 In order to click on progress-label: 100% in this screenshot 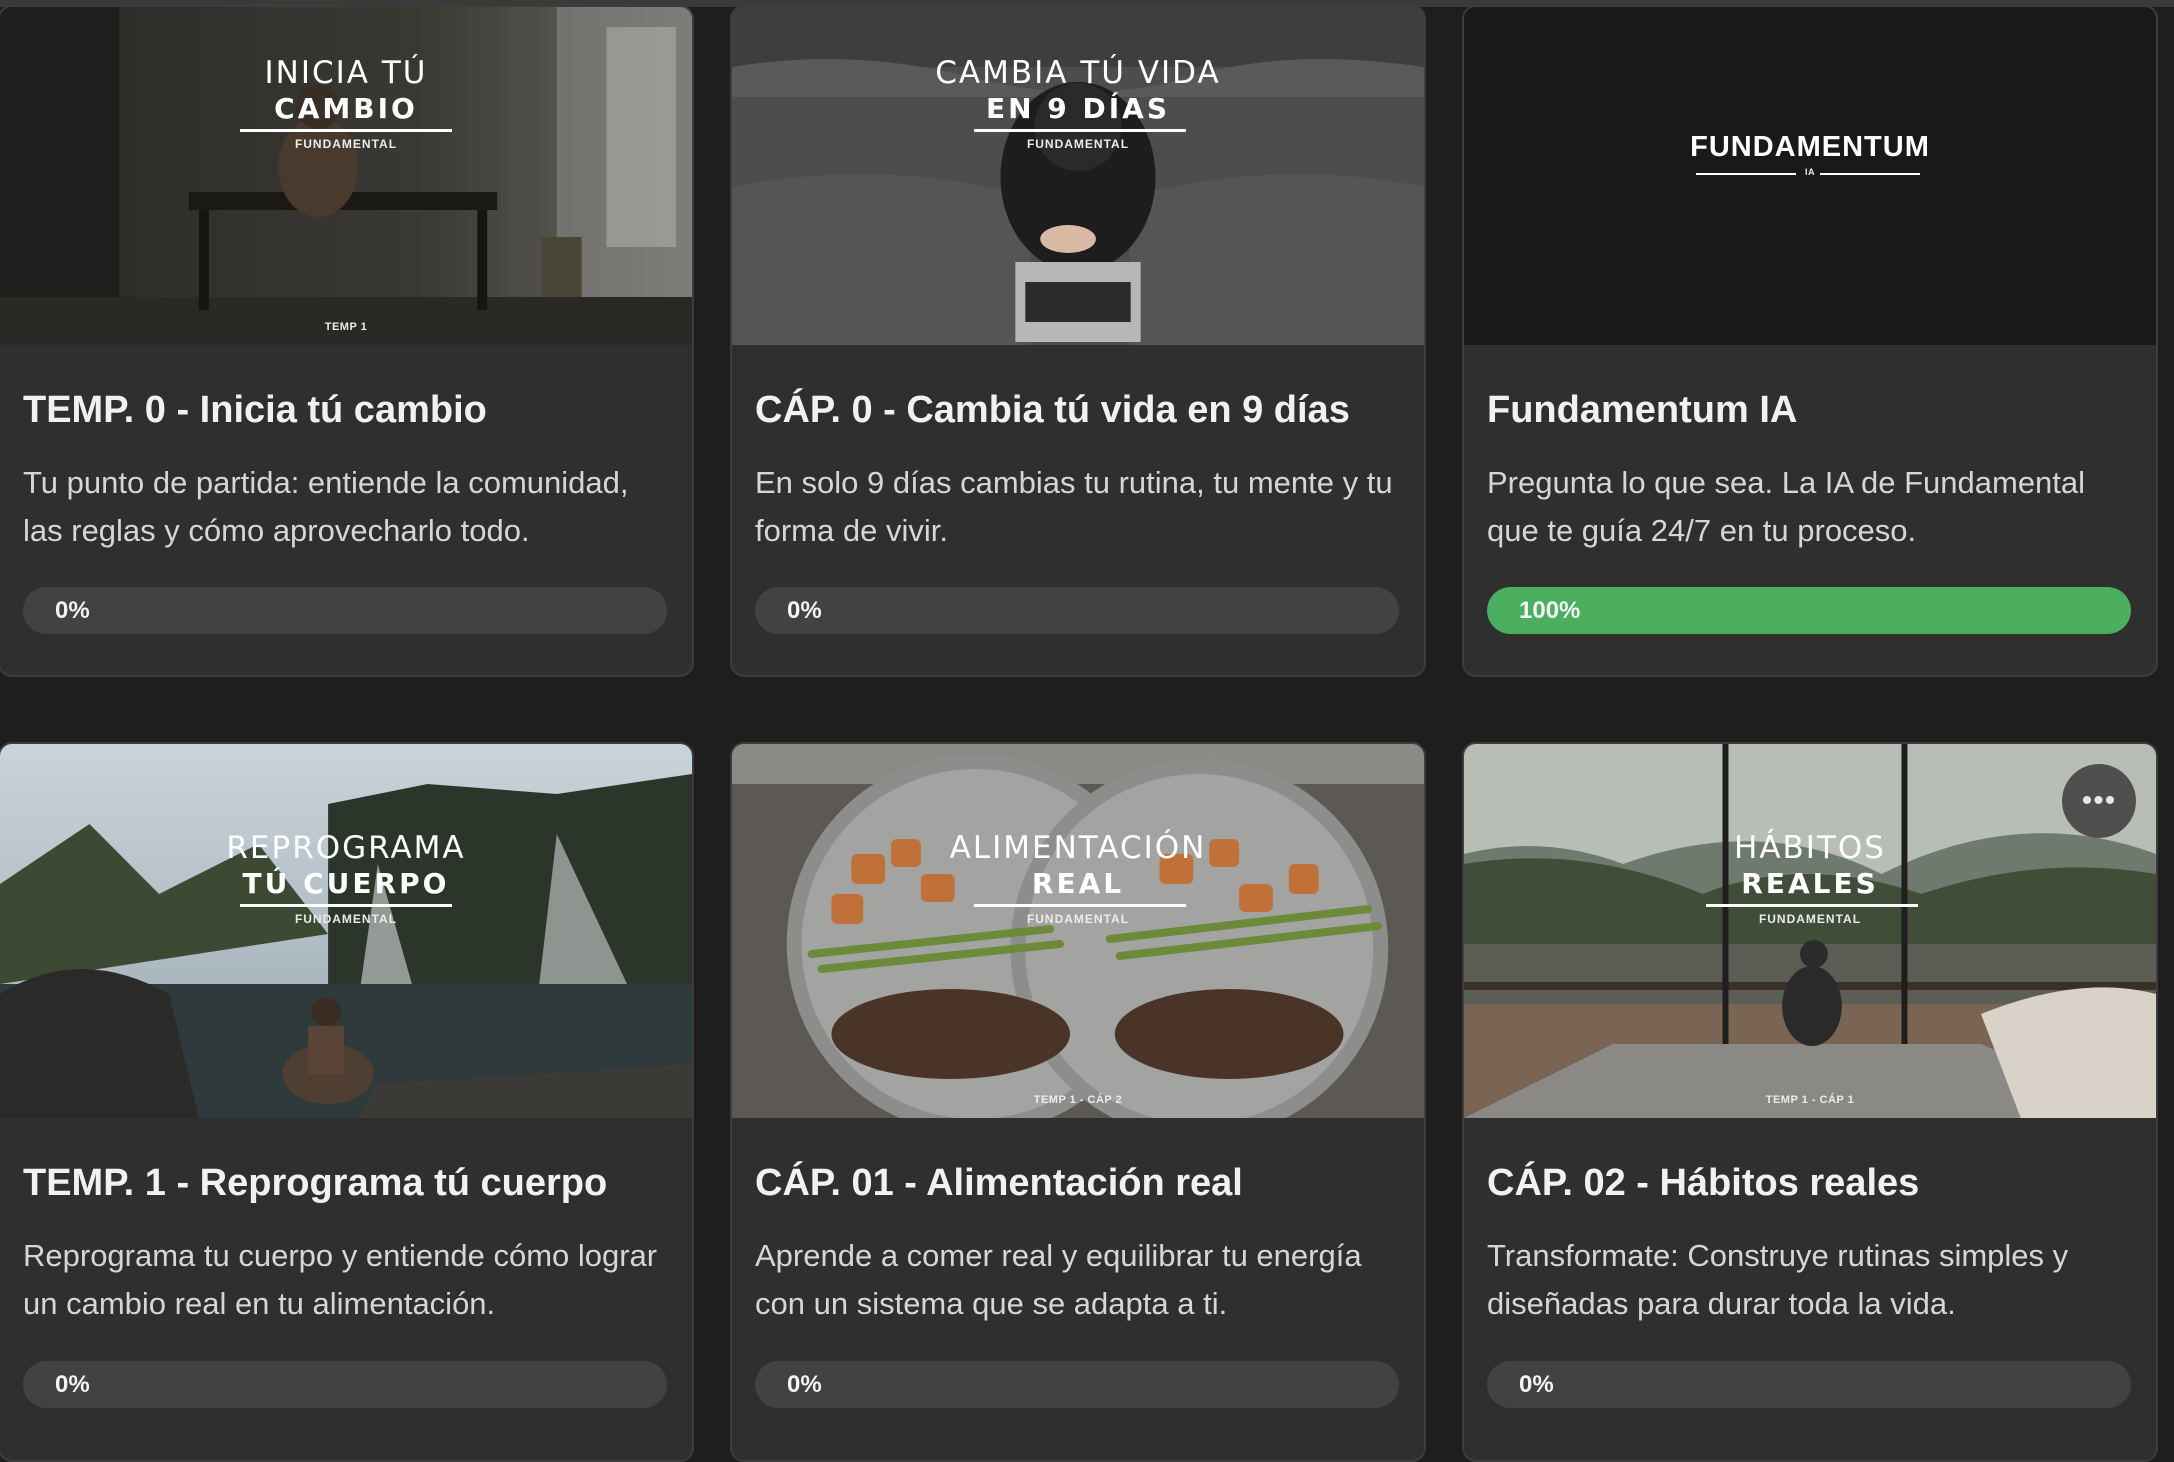, I will do `click(1550, 610)`.